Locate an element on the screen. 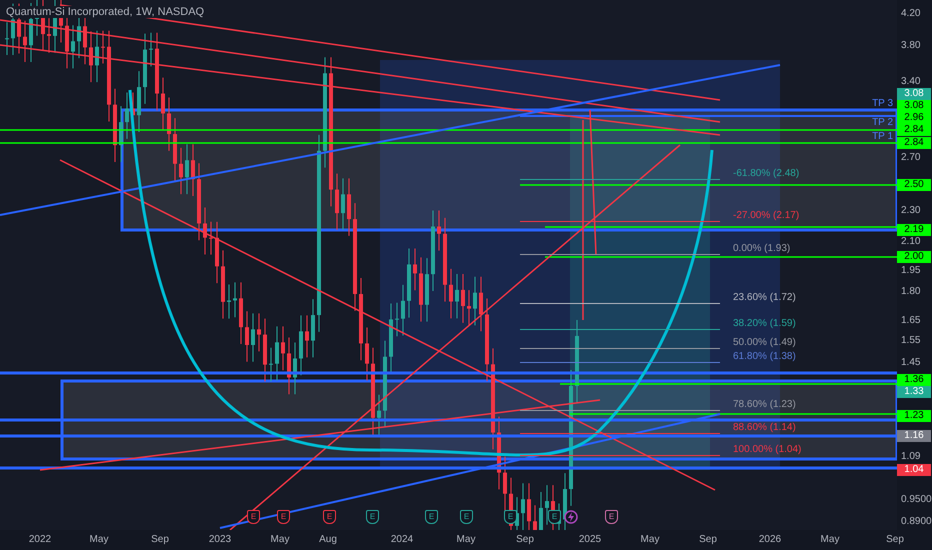 This screenshot has width=932, height=550. fib-level-label: 100.00% (1.04) is located at coordinates (767, 449).